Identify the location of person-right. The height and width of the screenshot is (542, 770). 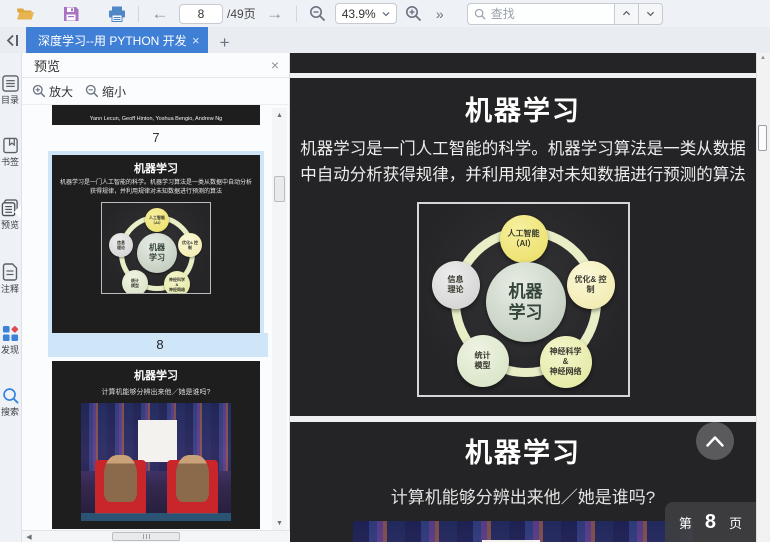
(192, 478).